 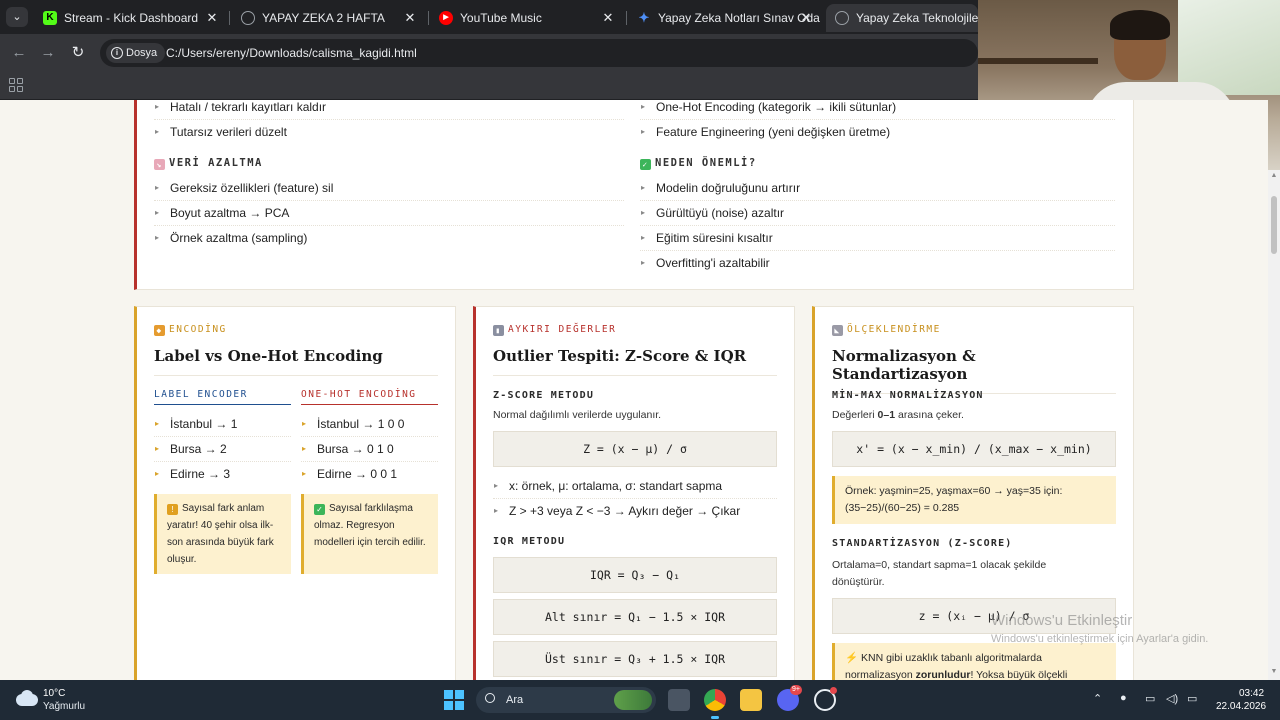 I want to click on discord-icon: 9+, so click(x=789, y=698).